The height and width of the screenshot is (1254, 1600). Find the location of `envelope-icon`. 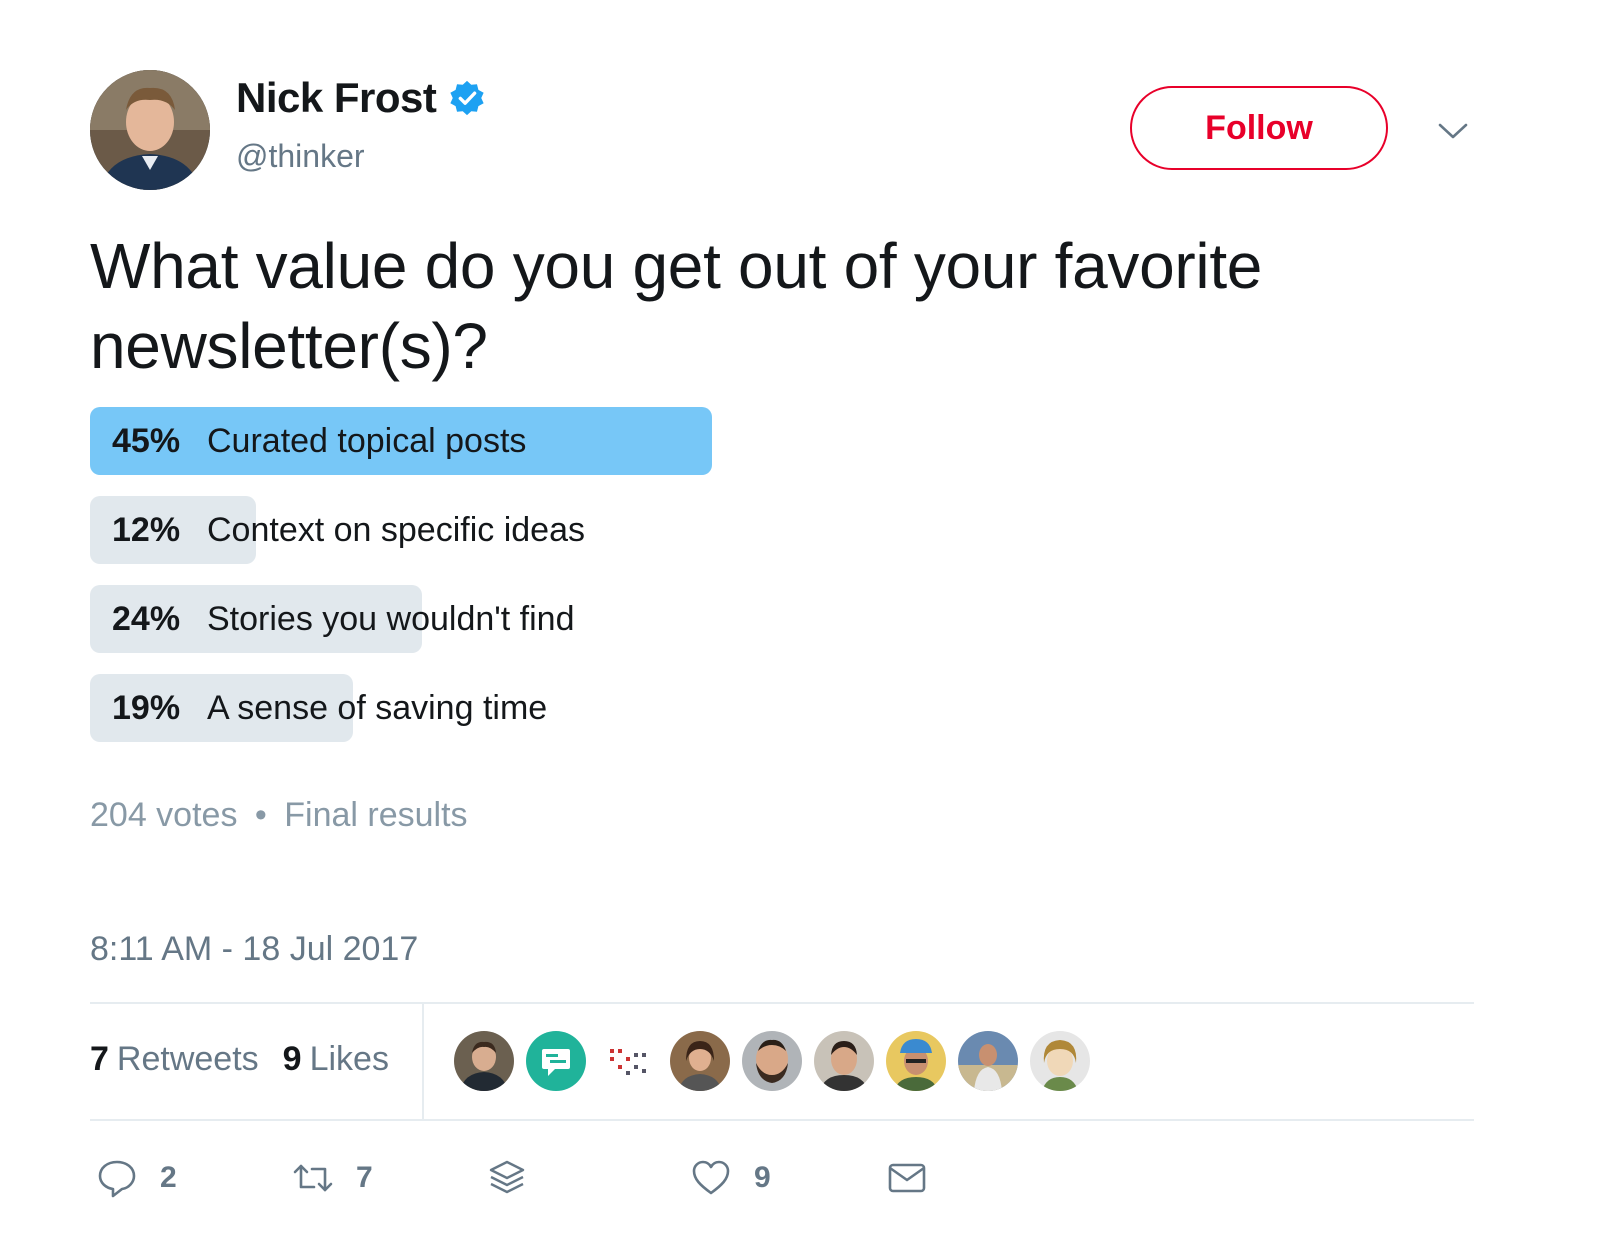

envelope-icon is located at coordinates (907, 1178).